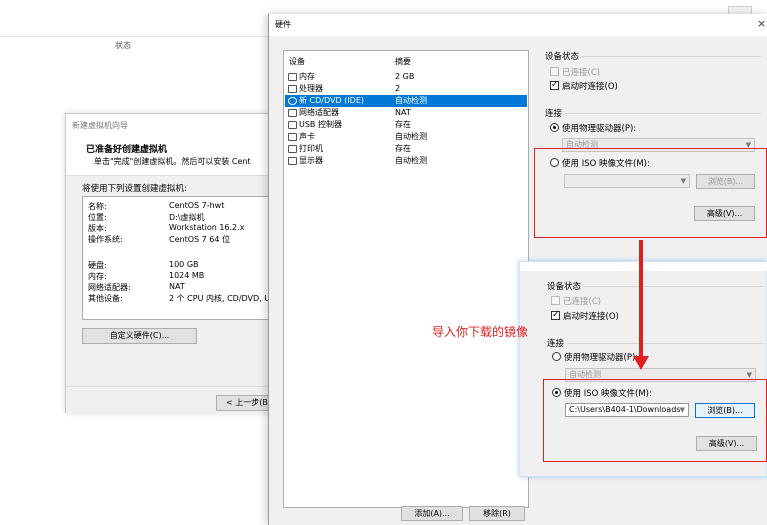 The image size is (767, 525). I want to click on wizard-subtext: 单击"完成"创建虚拟机。然后可以安装 Cent, so click(172, 161).